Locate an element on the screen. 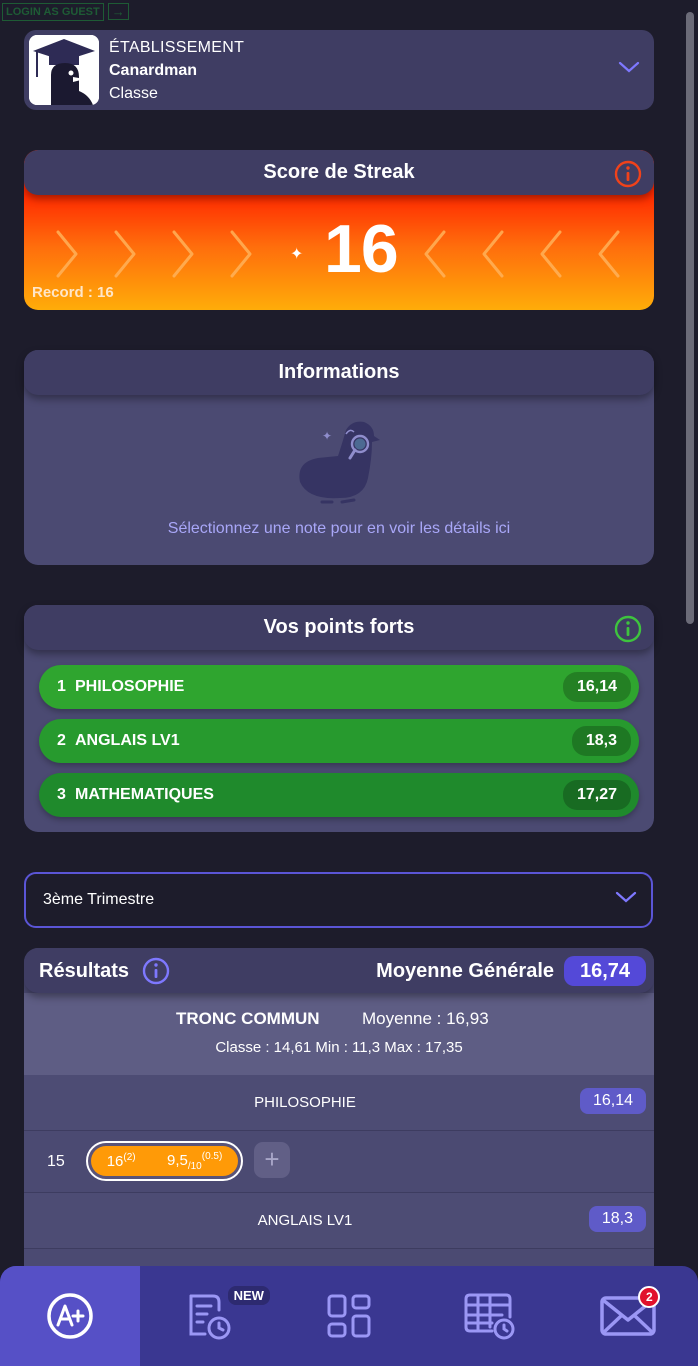 The image size is (698, 1366). nav-grades is located at coordinates (70, 1316).